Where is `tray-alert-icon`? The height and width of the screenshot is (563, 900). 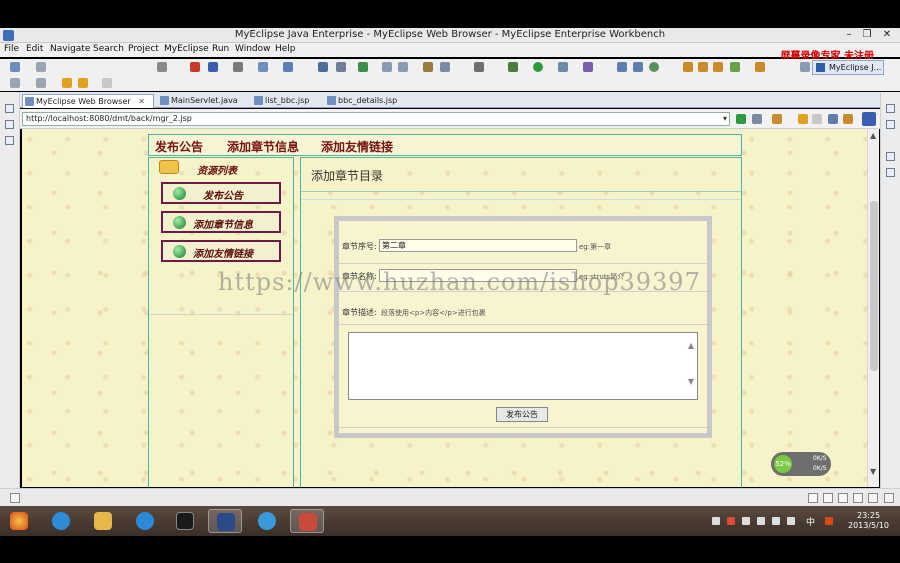
tray-alert-icon is located at coordinates (731, 521).